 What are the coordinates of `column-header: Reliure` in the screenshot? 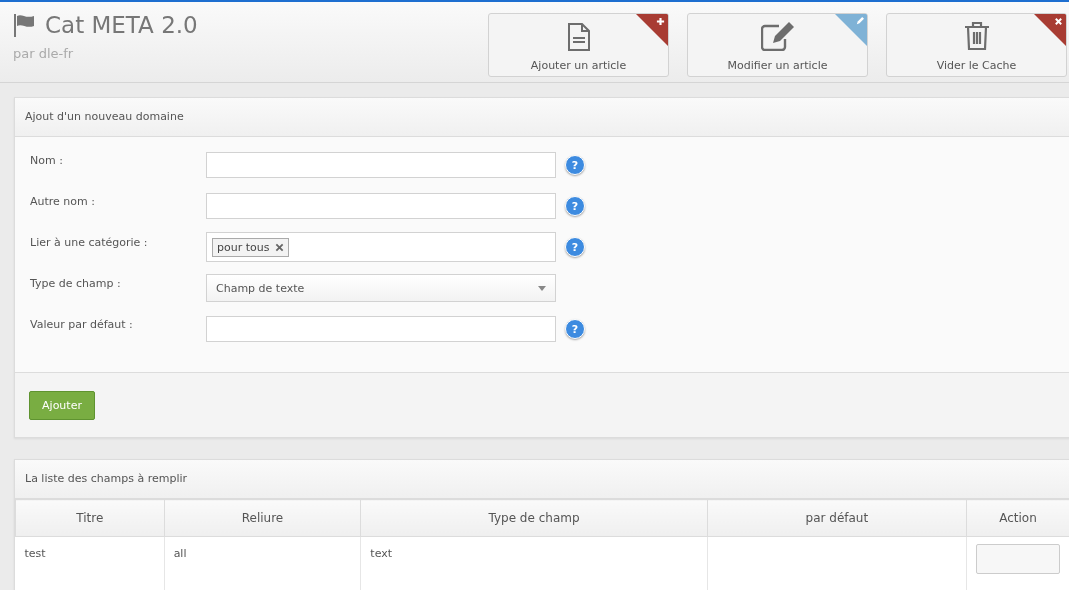 It's located at (262, 518).